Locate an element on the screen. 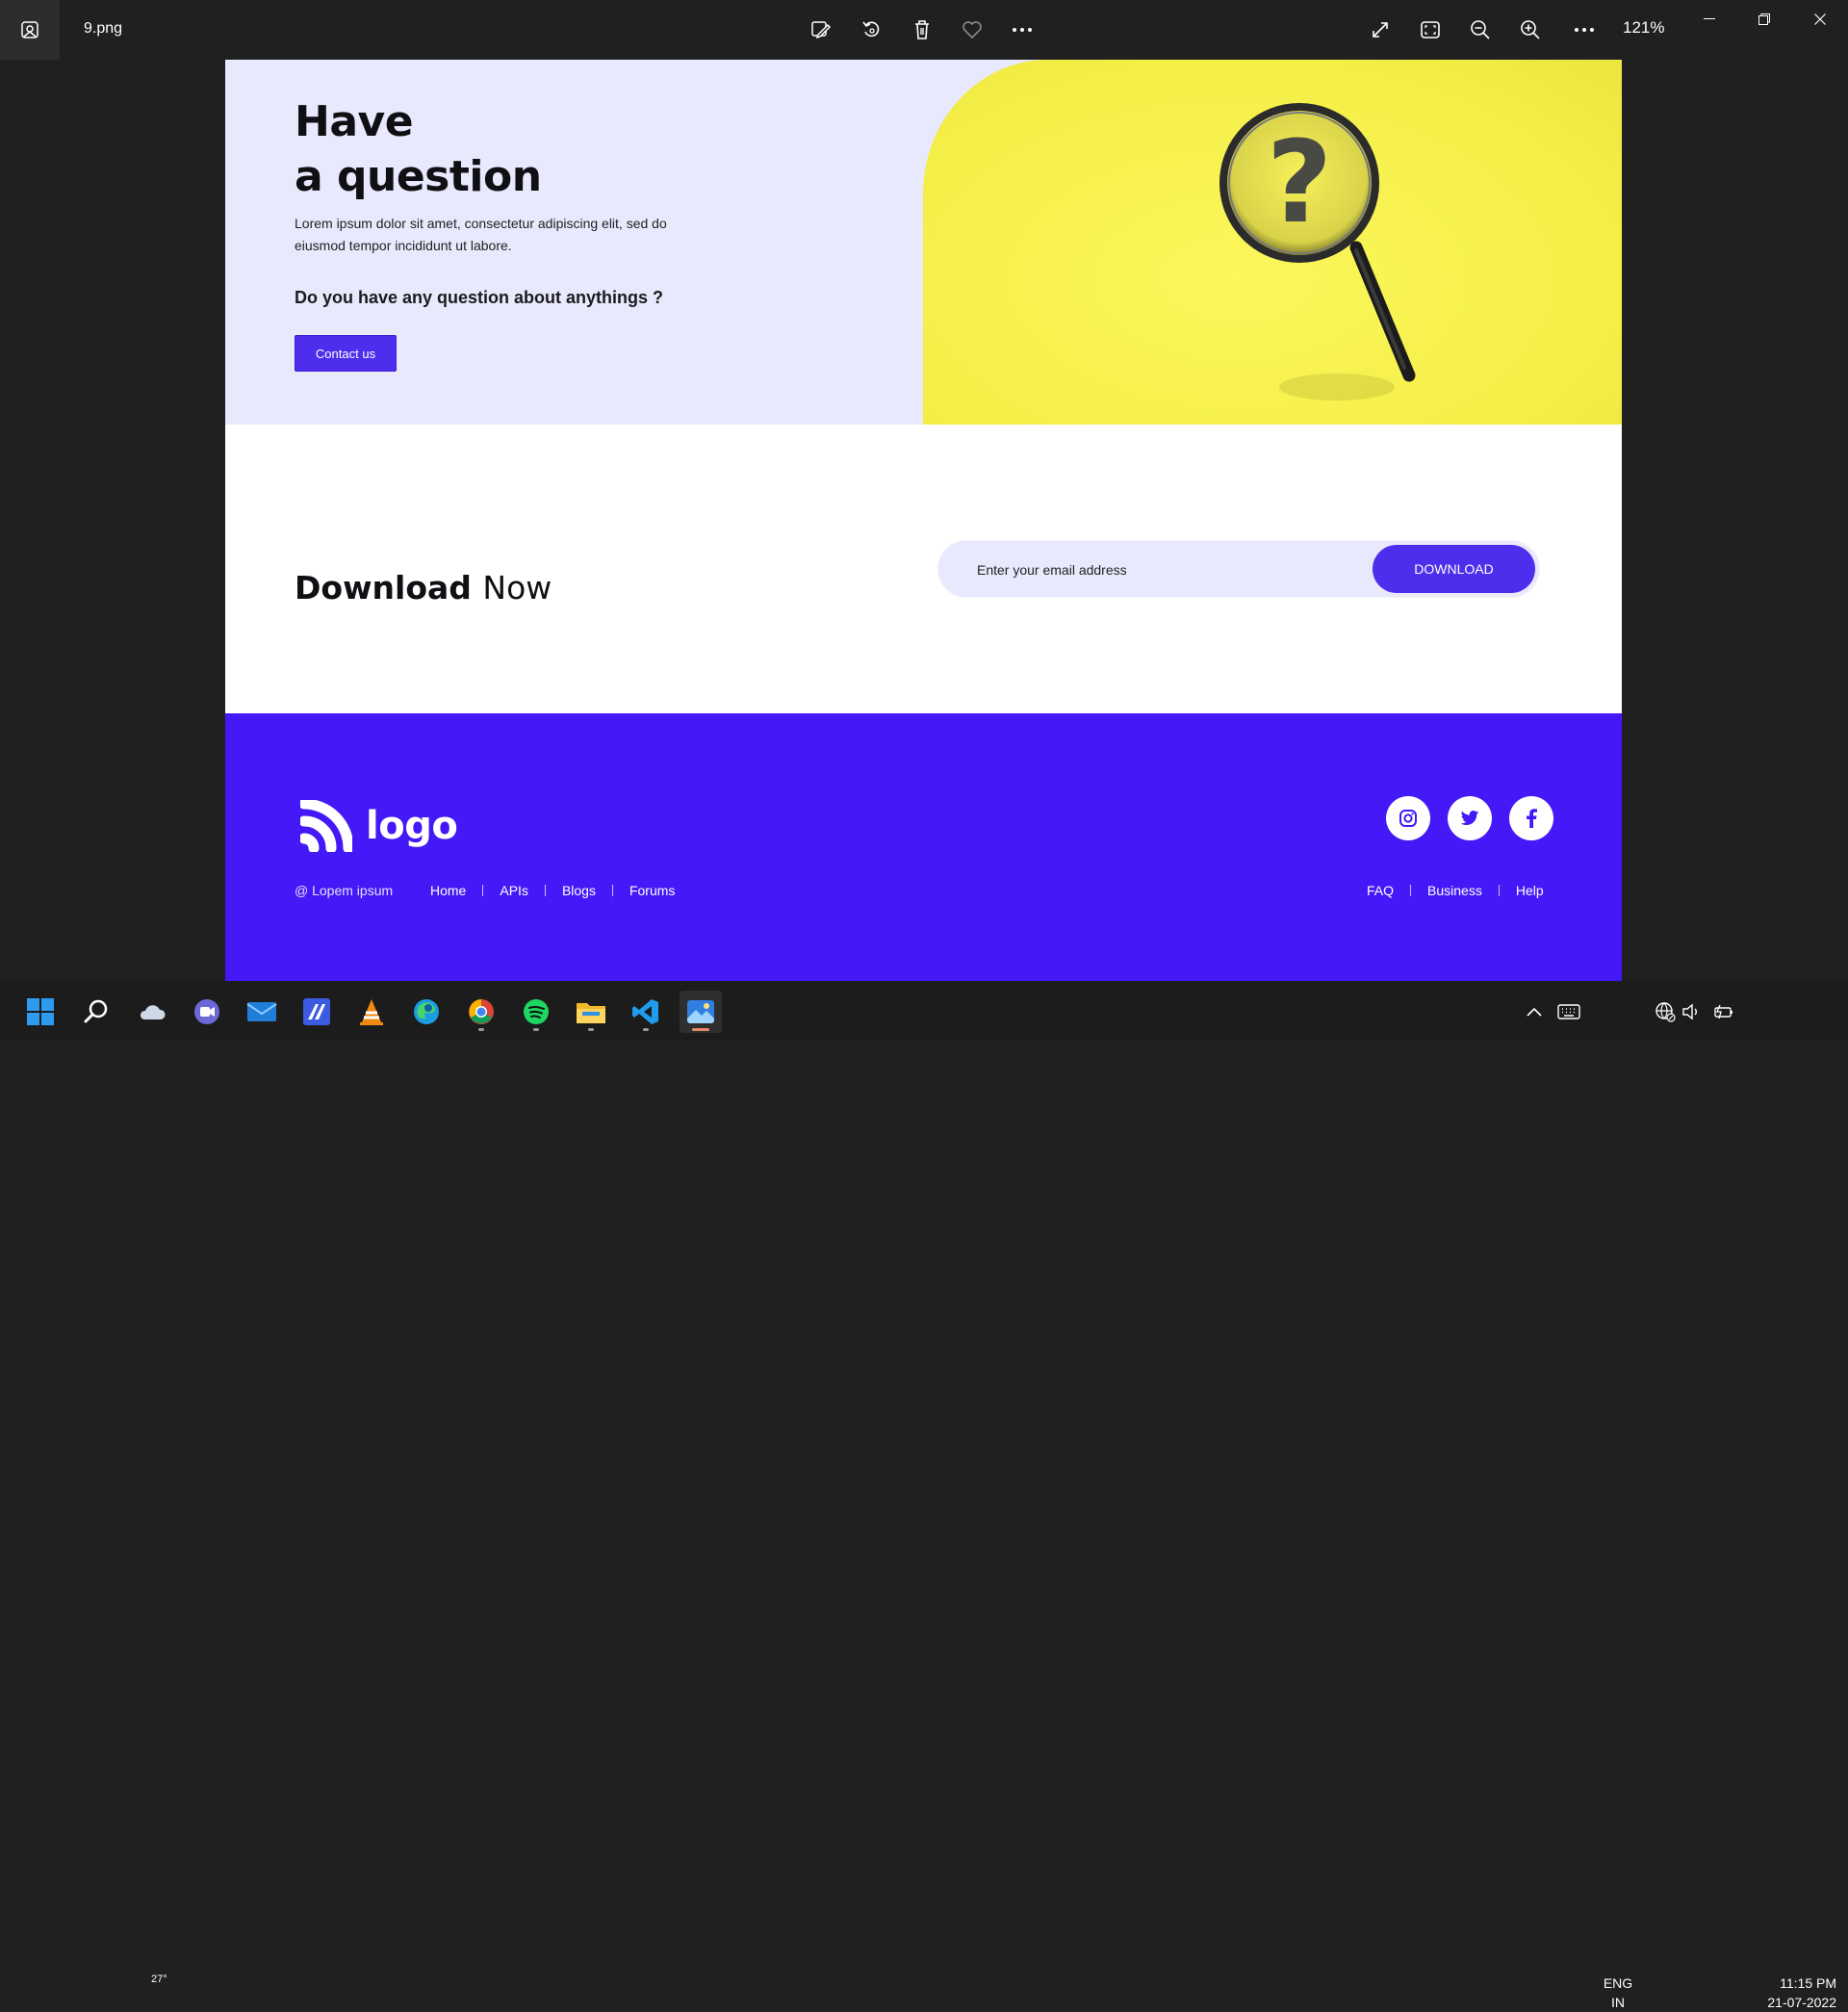 The height and width of the screenshot is (2012, 1848). hero-title-line1: Have is located at coordinates (354, 122).